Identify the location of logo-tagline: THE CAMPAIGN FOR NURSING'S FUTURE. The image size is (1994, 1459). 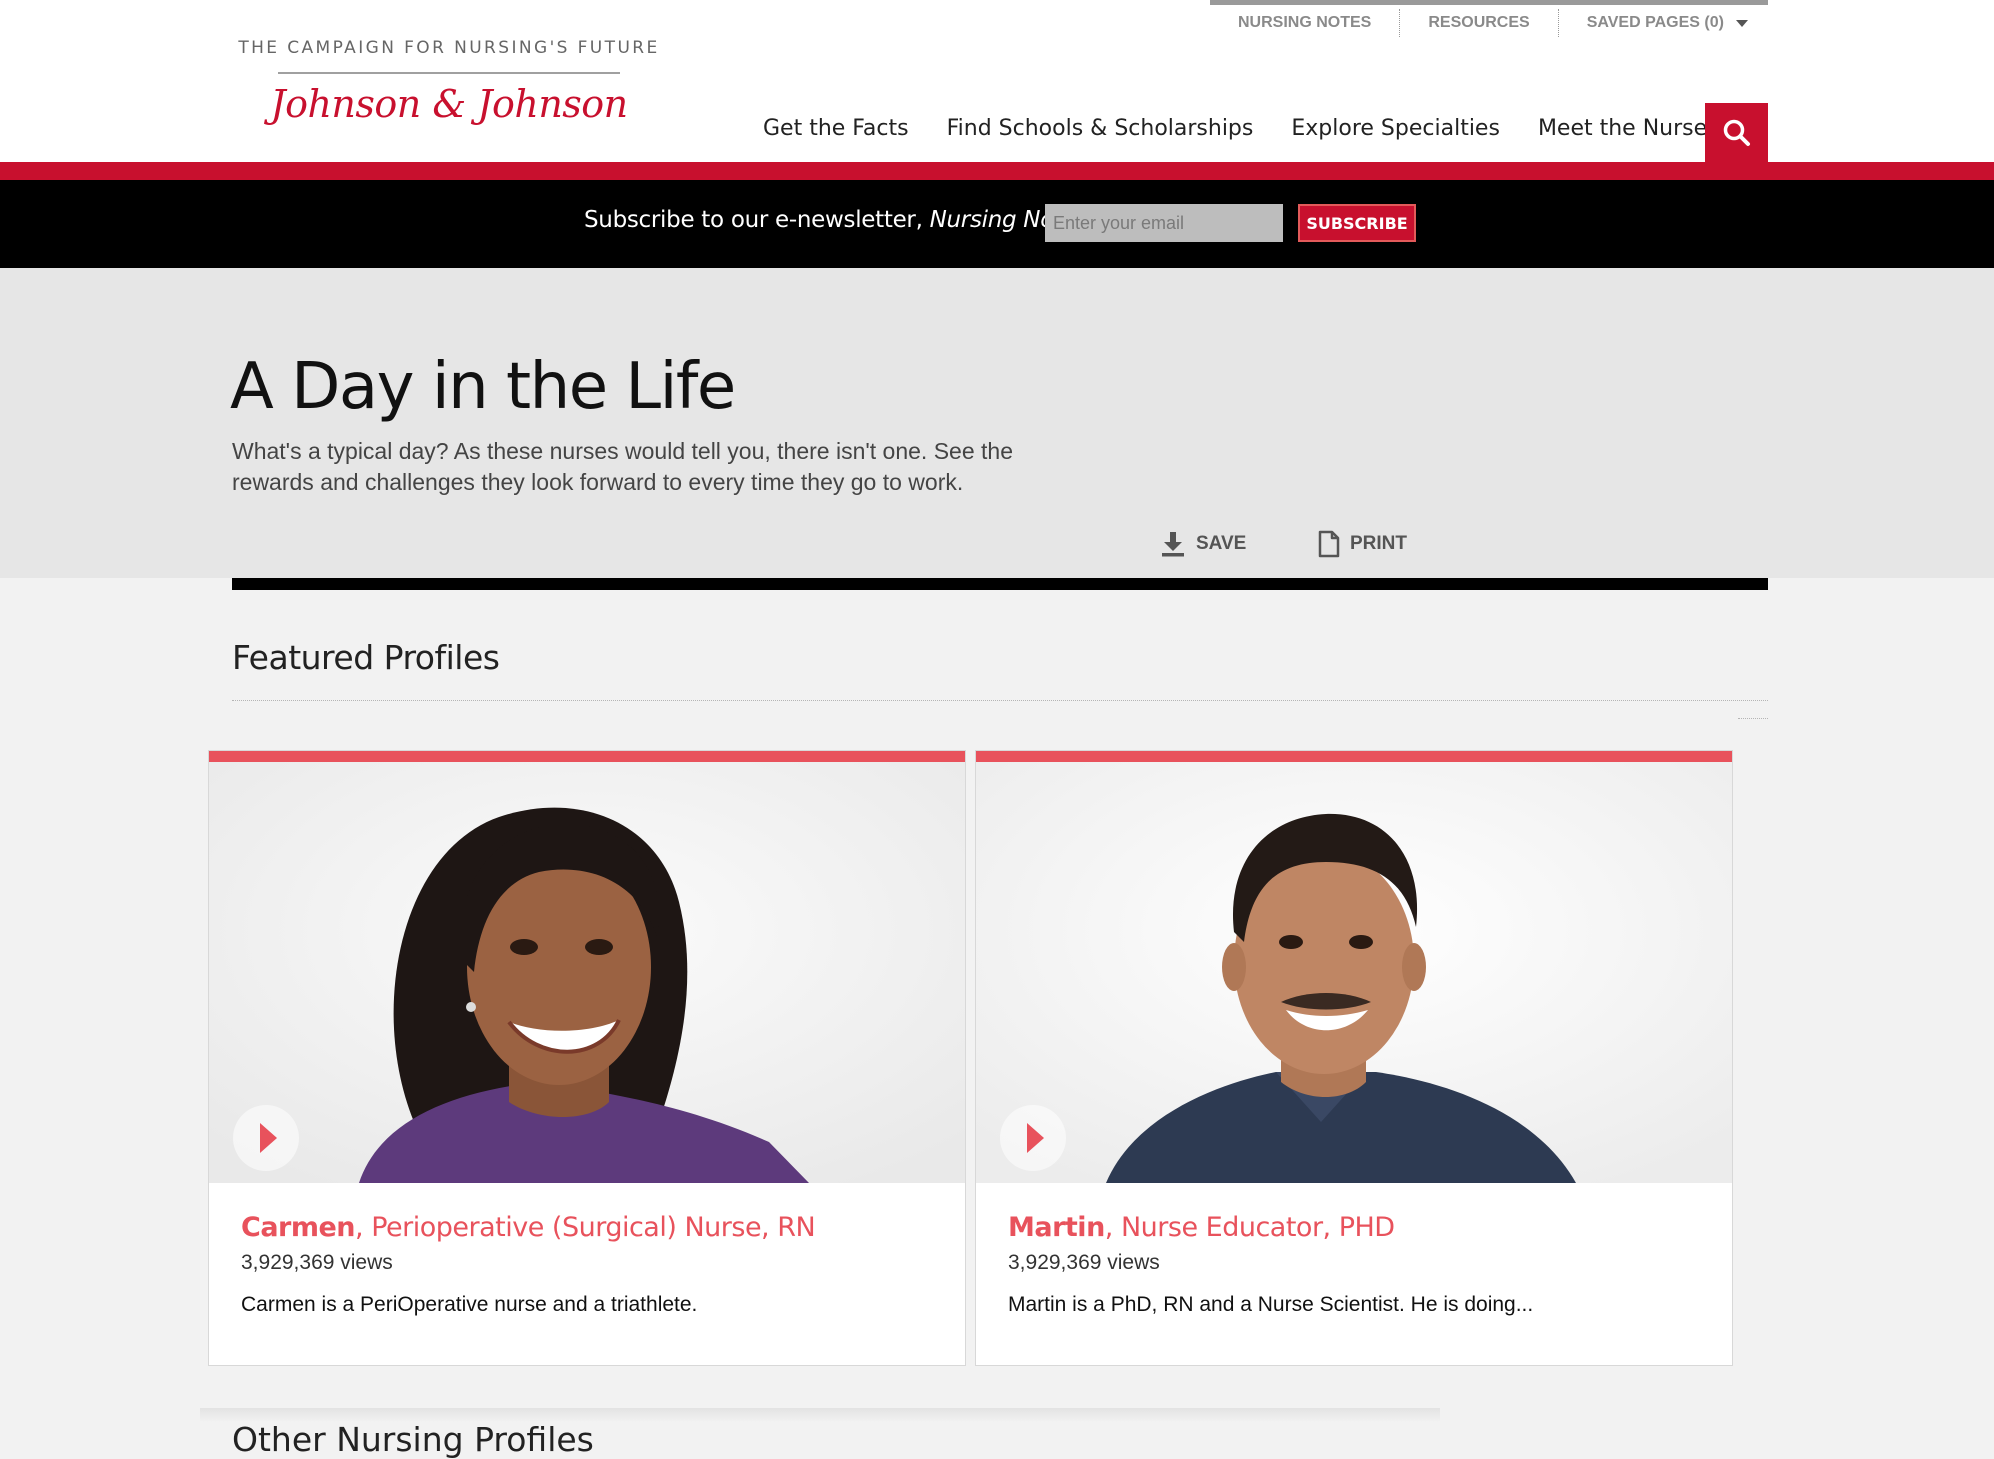
(449, 48).